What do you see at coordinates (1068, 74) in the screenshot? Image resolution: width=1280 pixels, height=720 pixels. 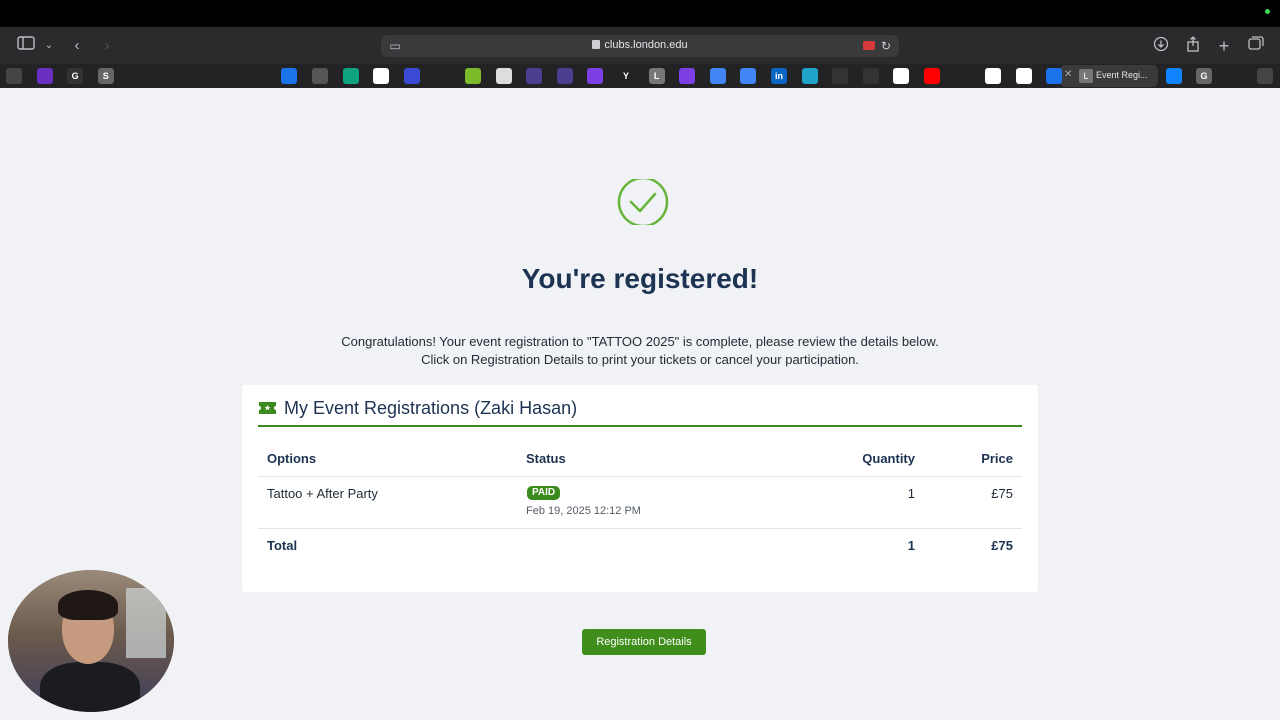 I see `close-tab-icon: ✕` at bounding box center [1068, 74].